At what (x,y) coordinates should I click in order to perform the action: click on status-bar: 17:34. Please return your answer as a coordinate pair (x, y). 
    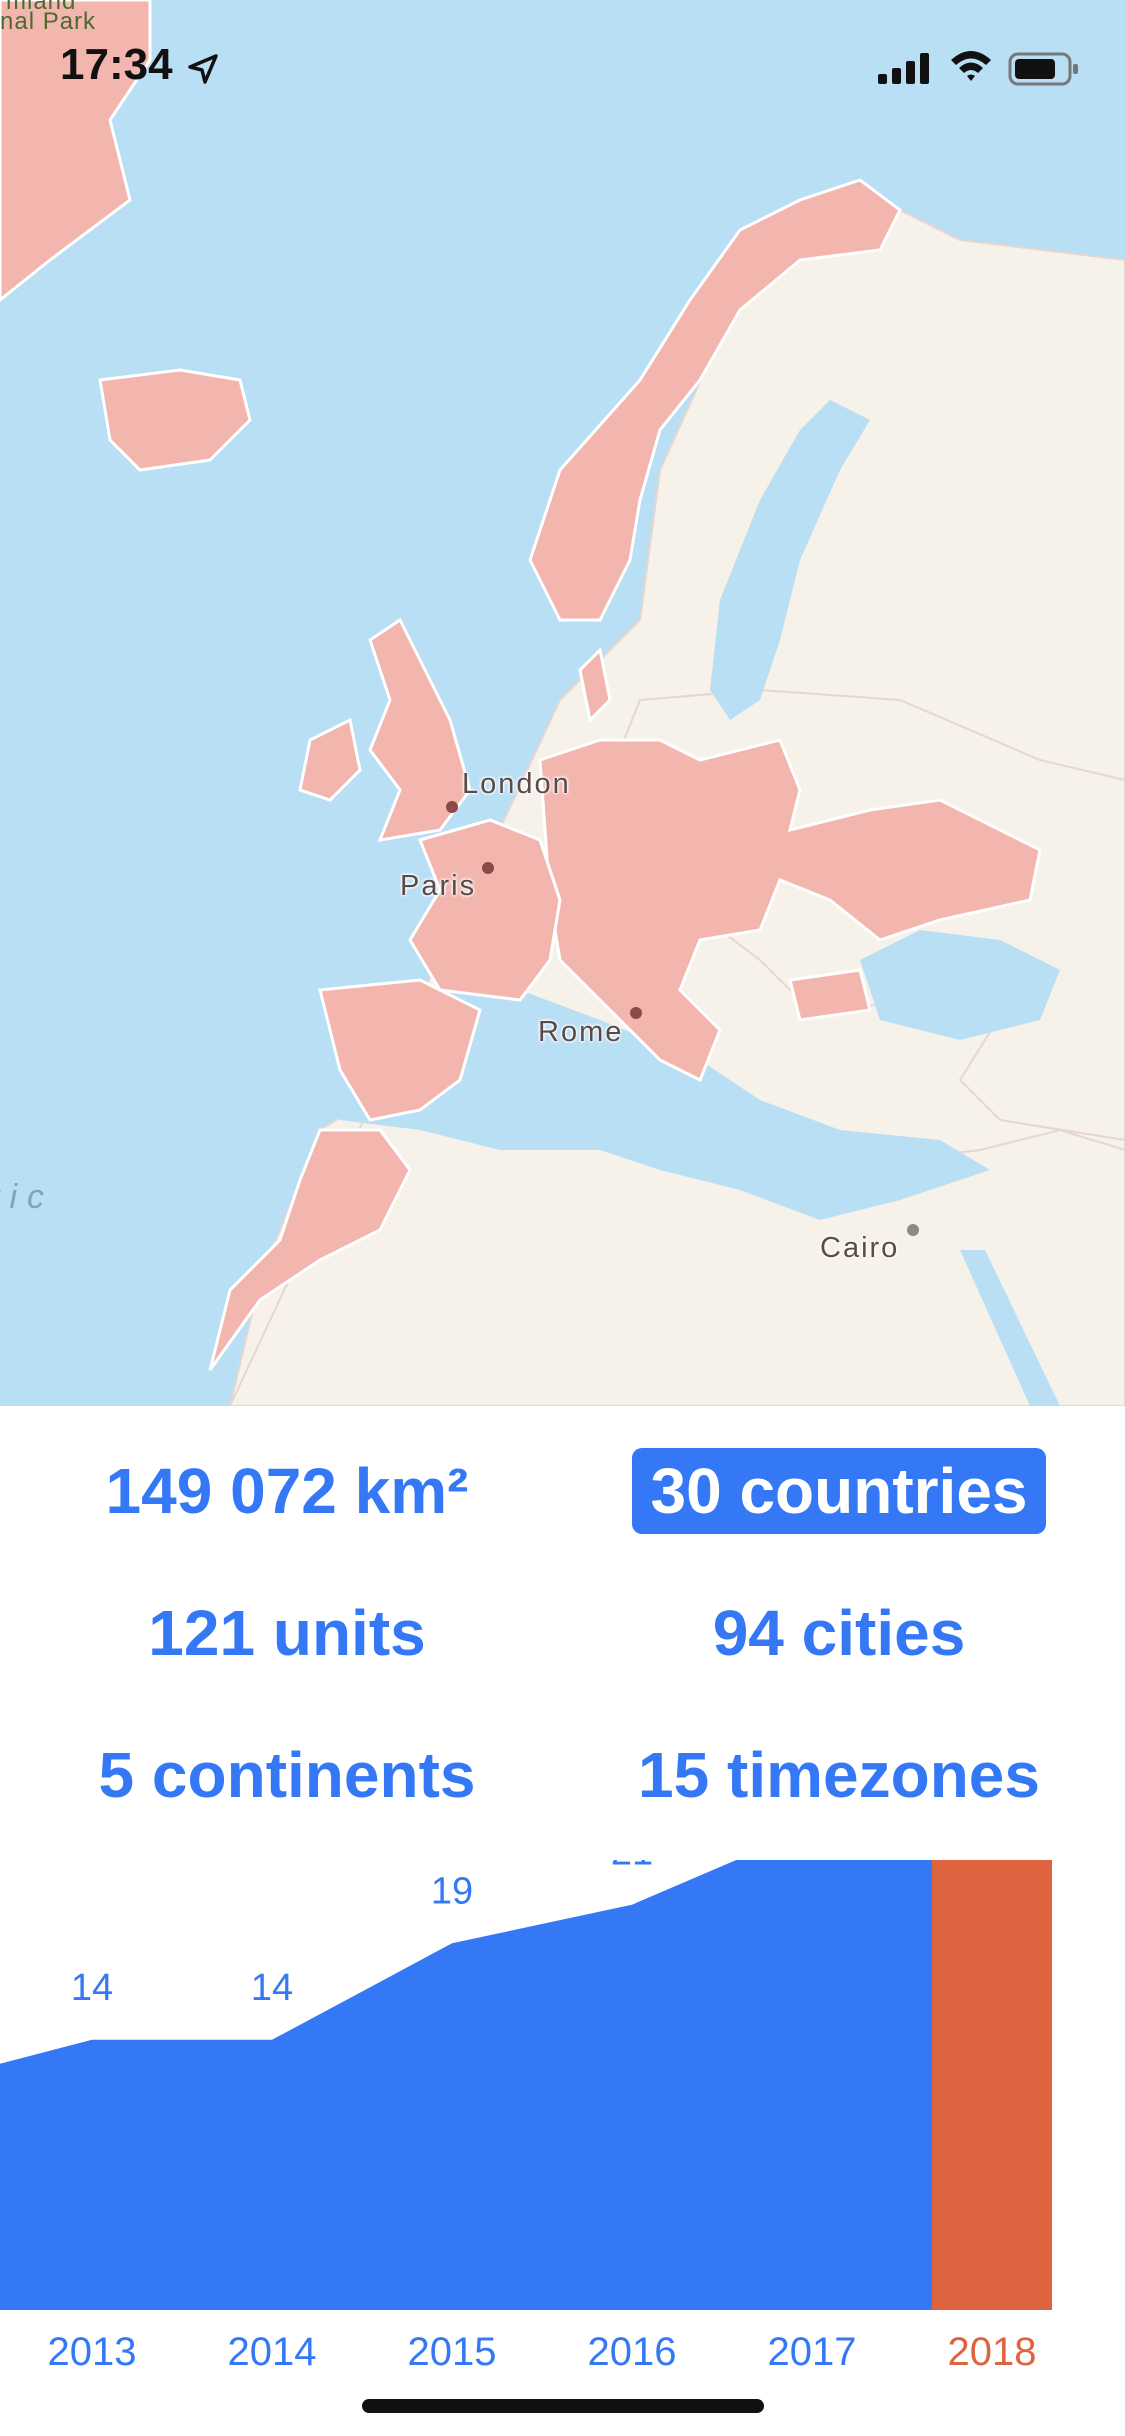
    Looking at the image, I should click on (562, 67).